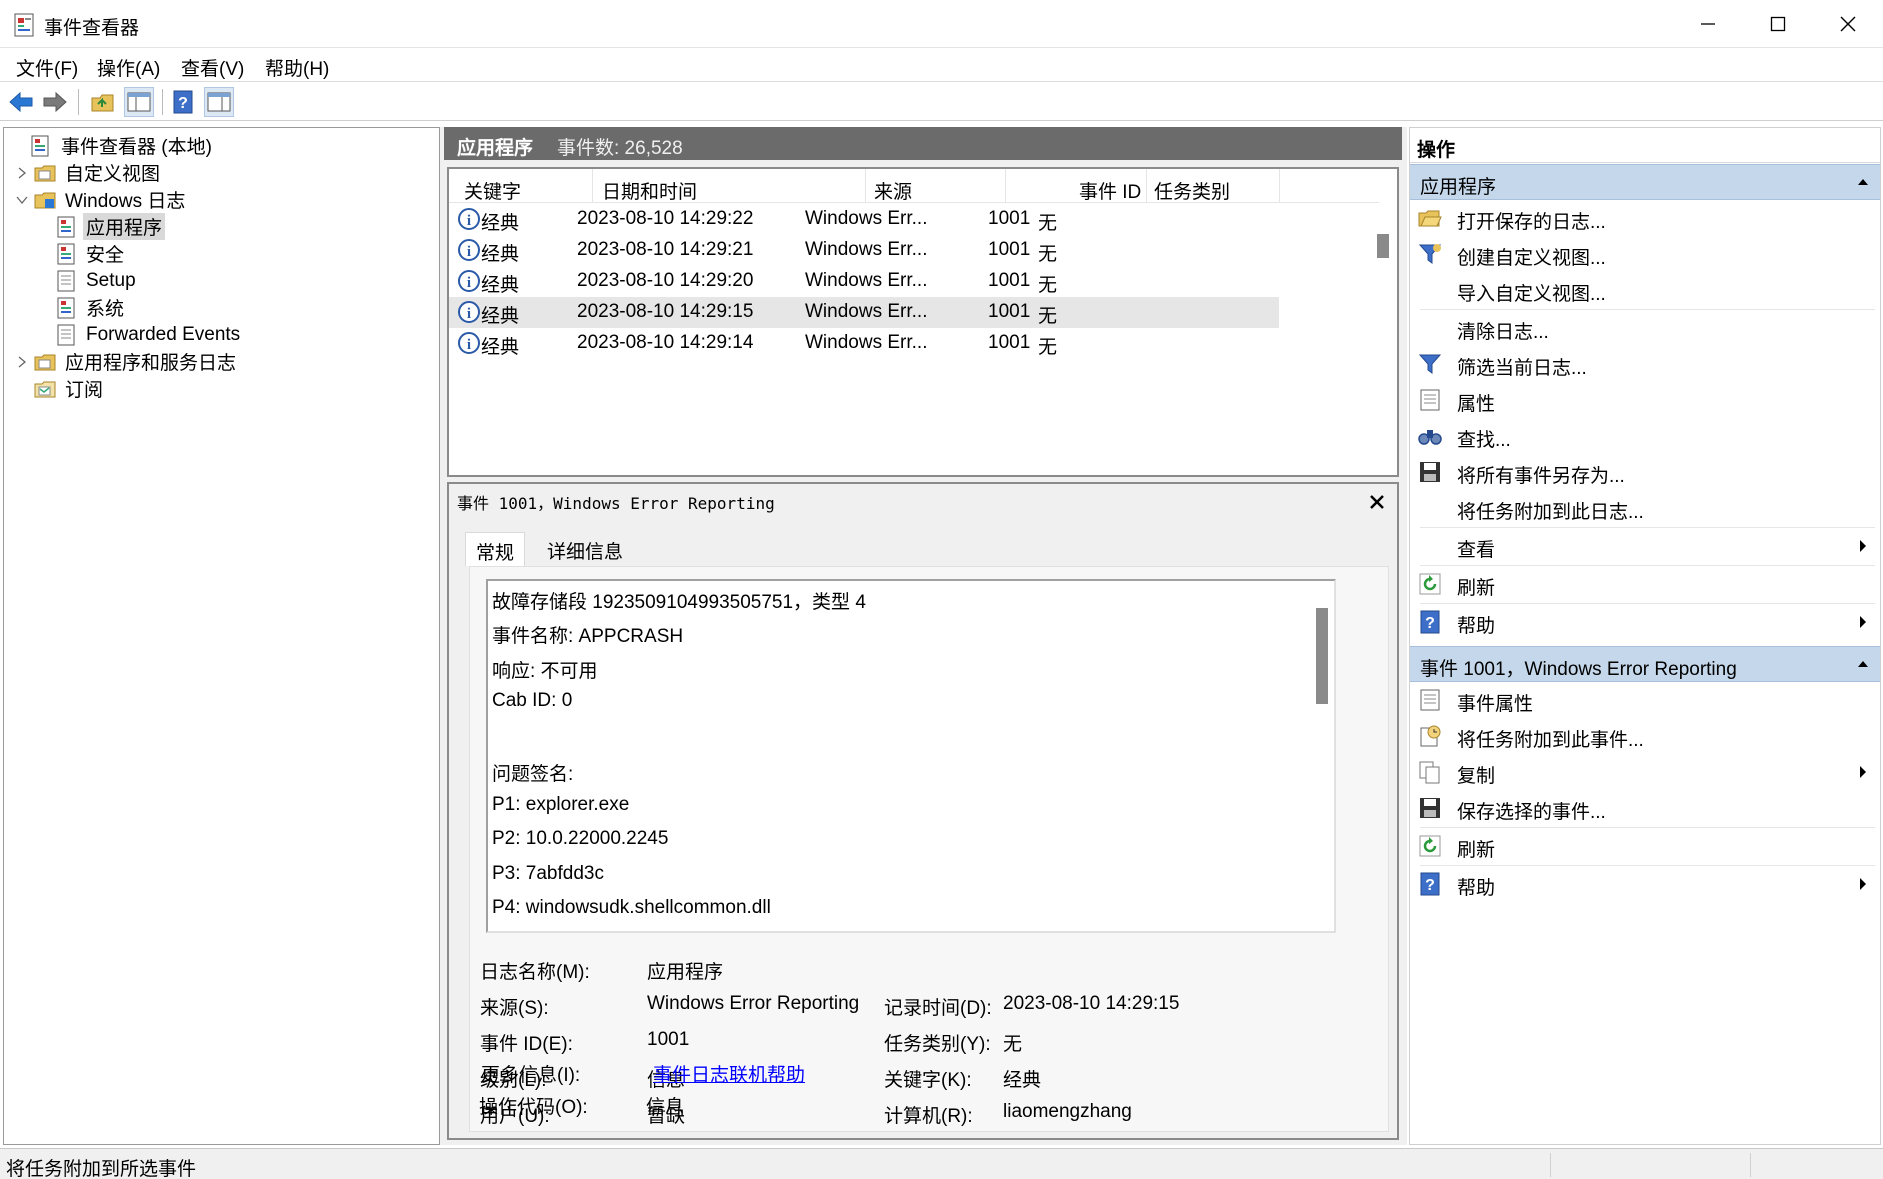 This screenshot has height=1179, width=1883. Describe the element at coordinates (1645, 846) in the screenshot. I see `action-refresh-event: 刷新` at that location.